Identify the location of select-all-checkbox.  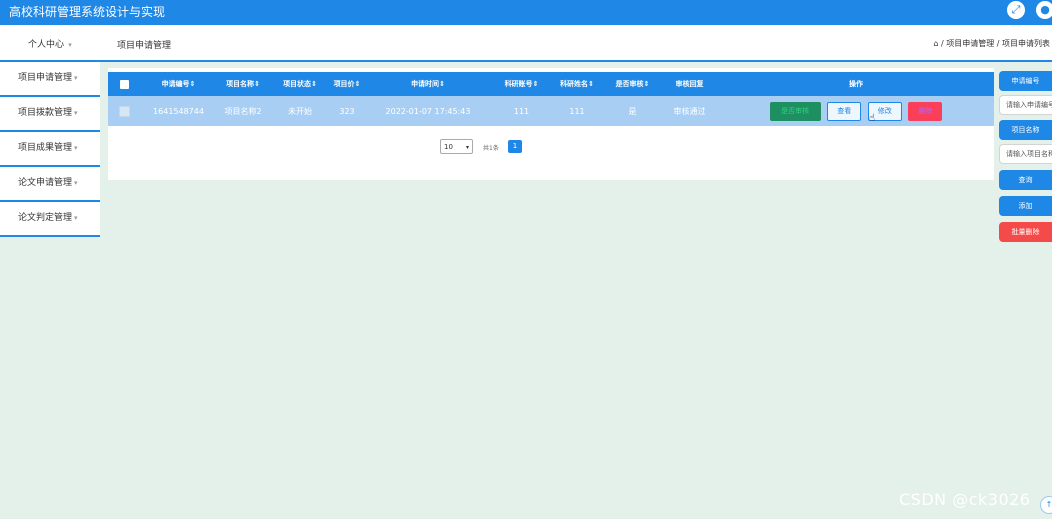
(124, 84).